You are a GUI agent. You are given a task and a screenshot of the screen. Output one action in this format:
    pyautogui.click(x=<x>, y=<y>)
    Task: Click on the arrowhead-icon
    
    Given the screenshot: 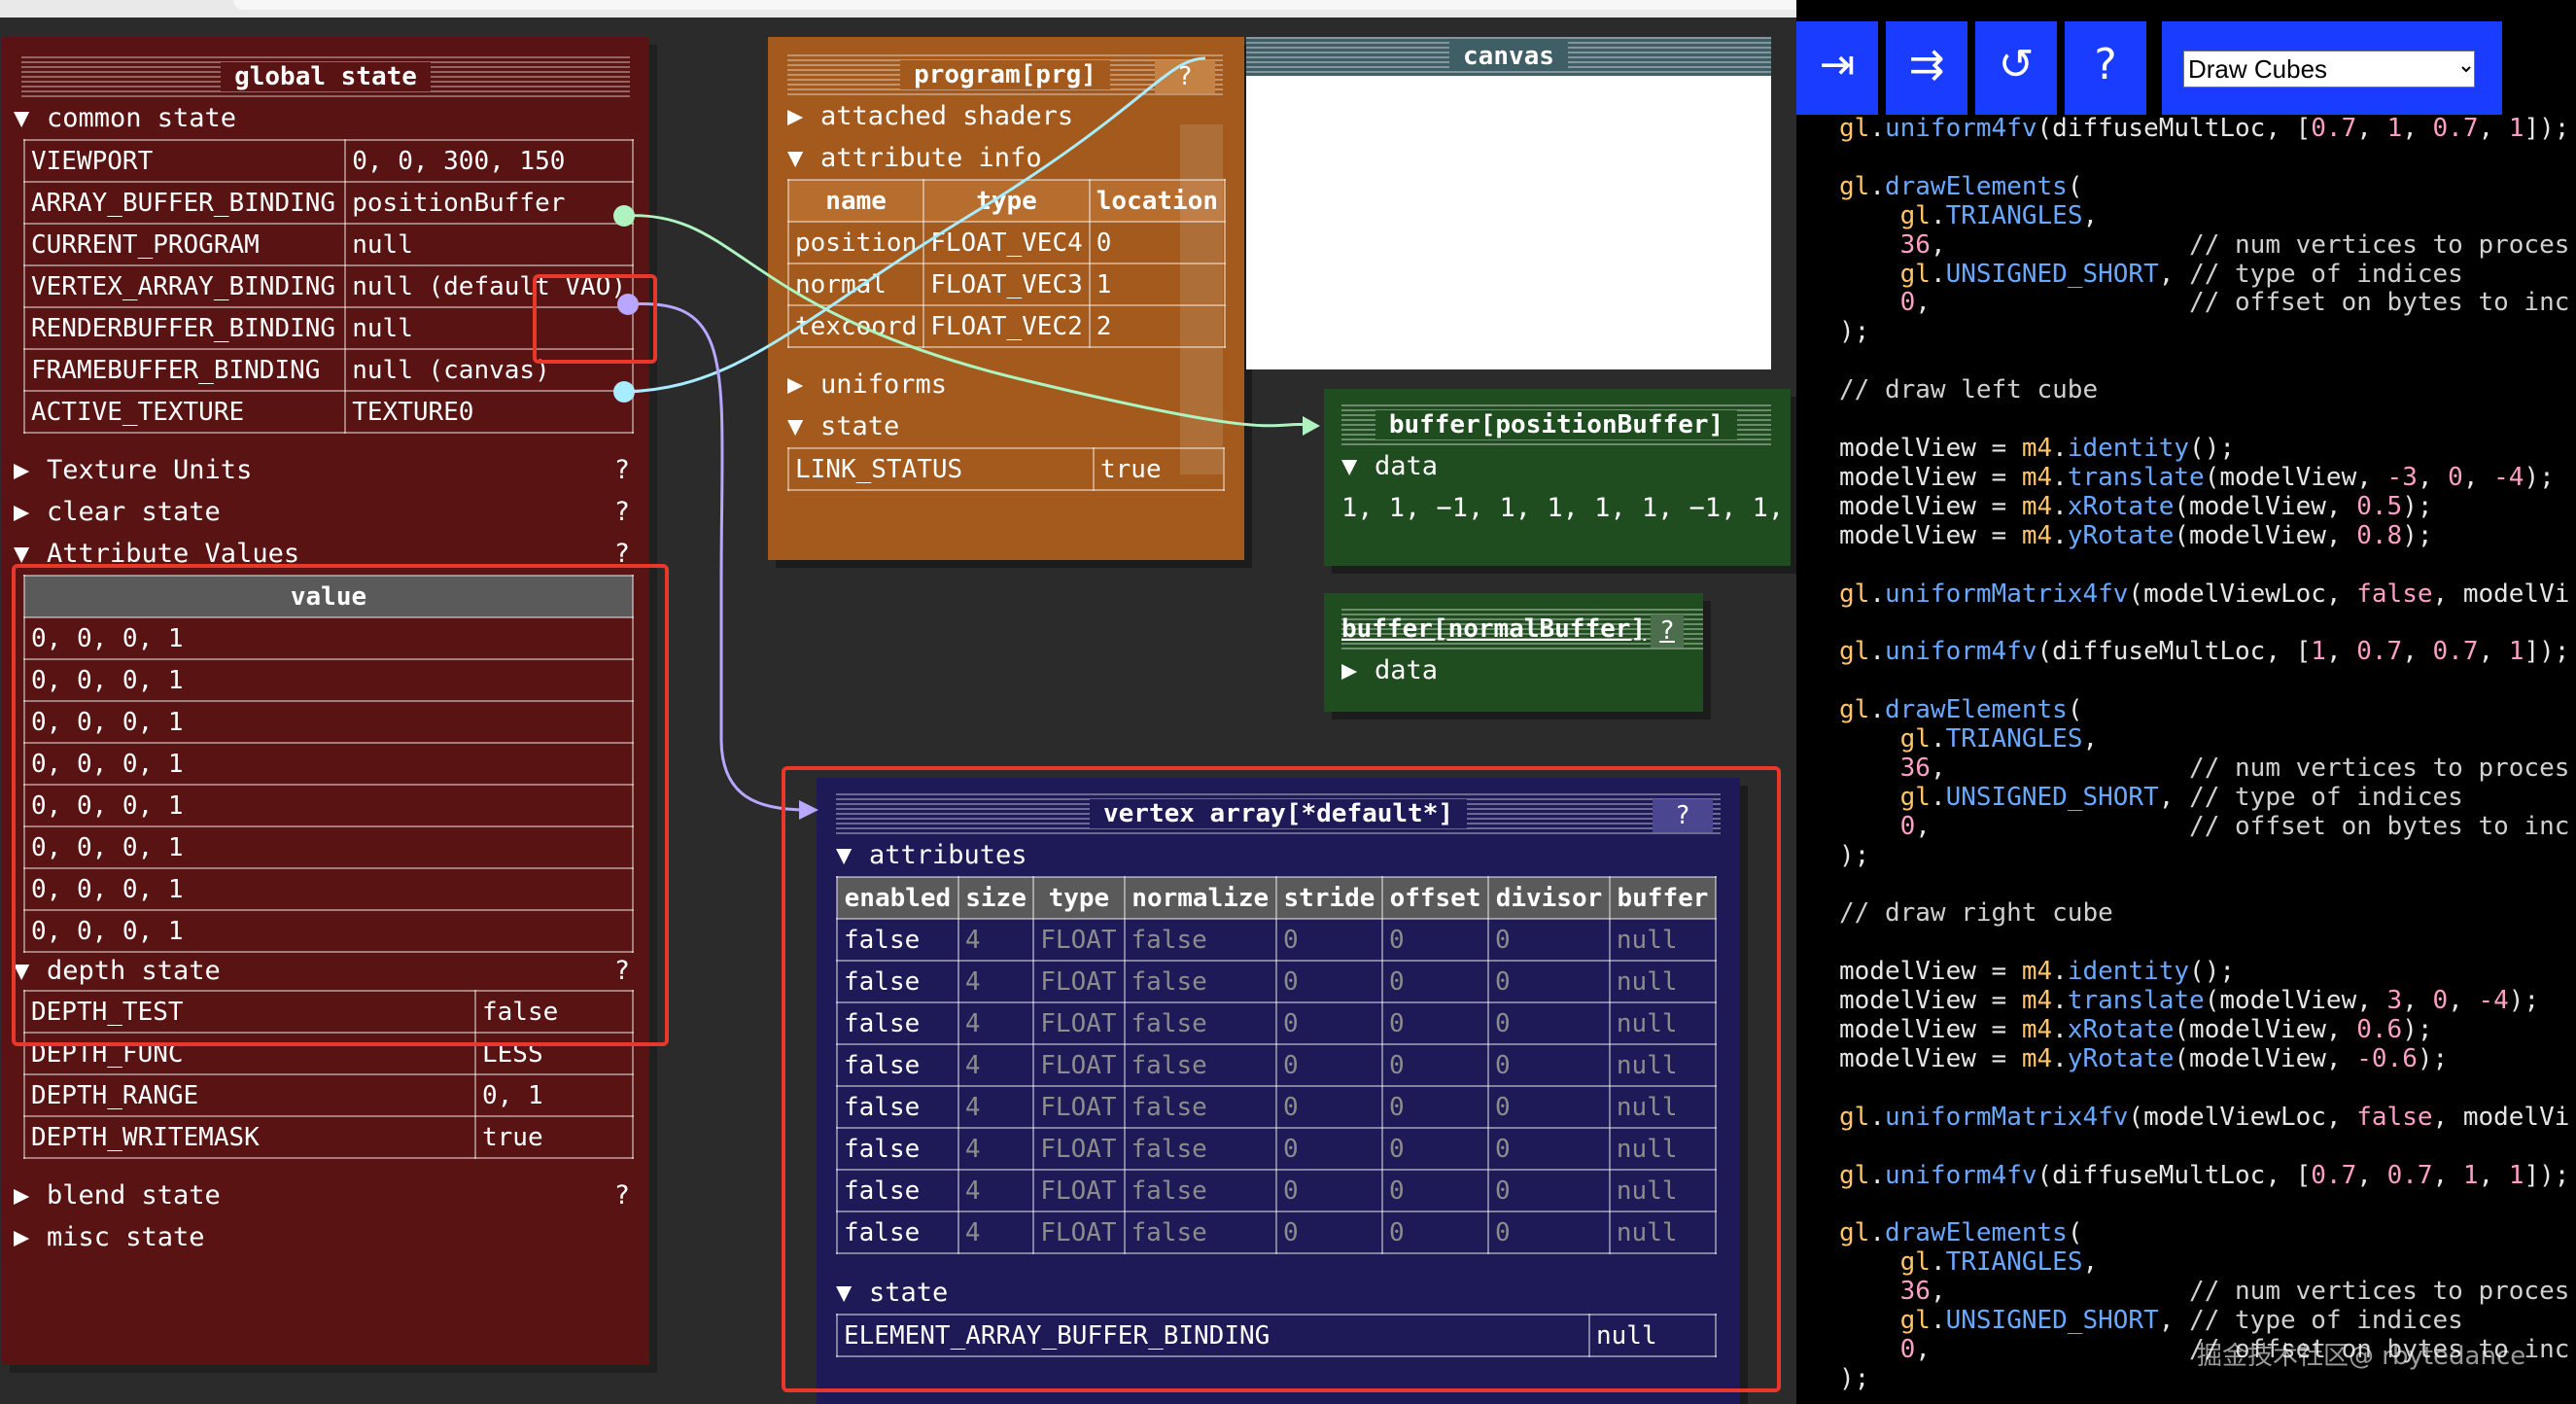 What is the action you would take?
    pyautogui.click(x=1312, y=426)
    